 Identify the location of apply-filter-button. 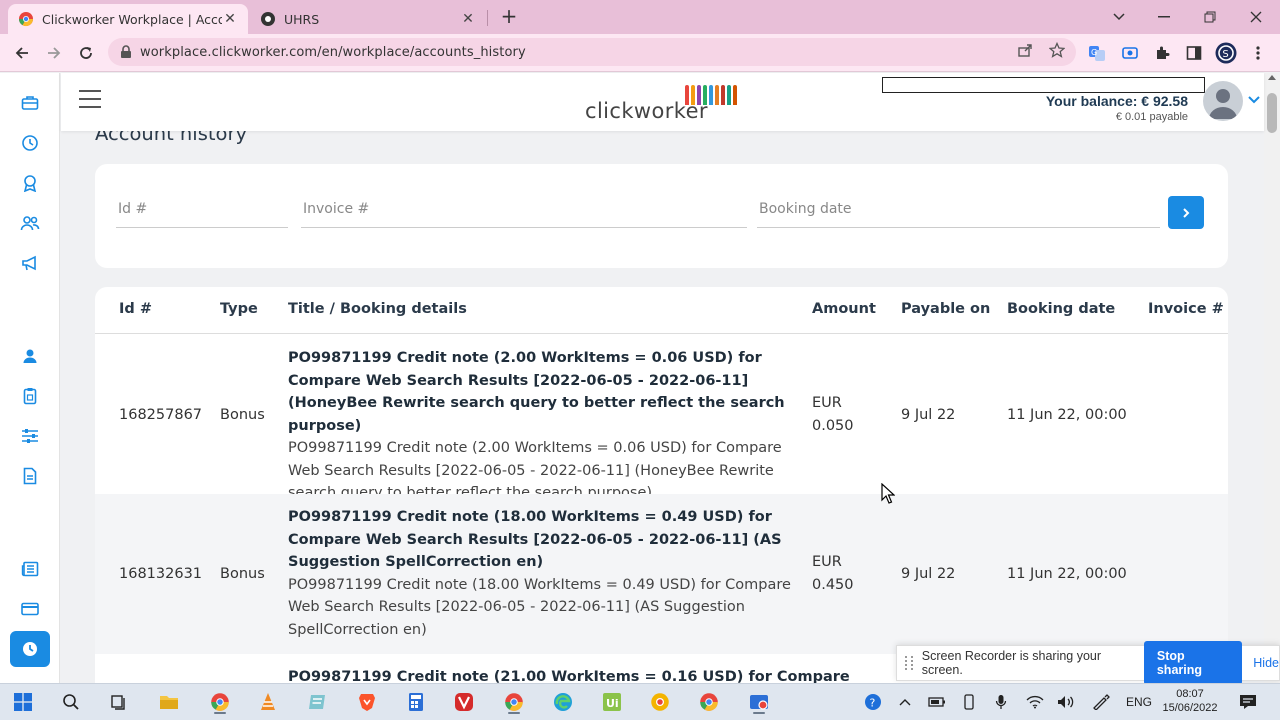
(1186, 212).